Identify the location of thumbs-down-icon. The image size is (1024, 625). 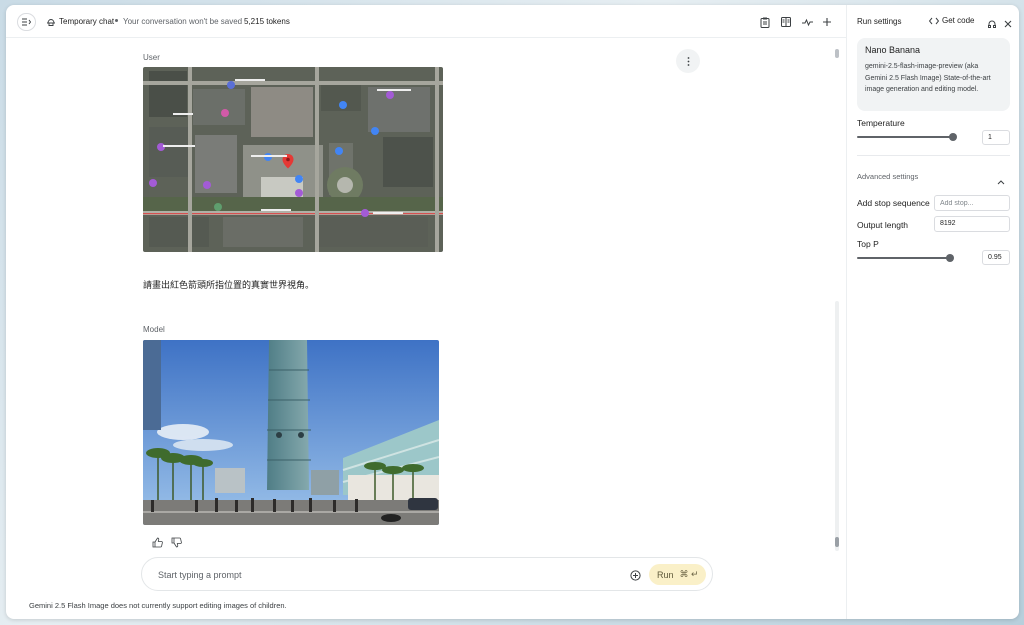
(177, 541).